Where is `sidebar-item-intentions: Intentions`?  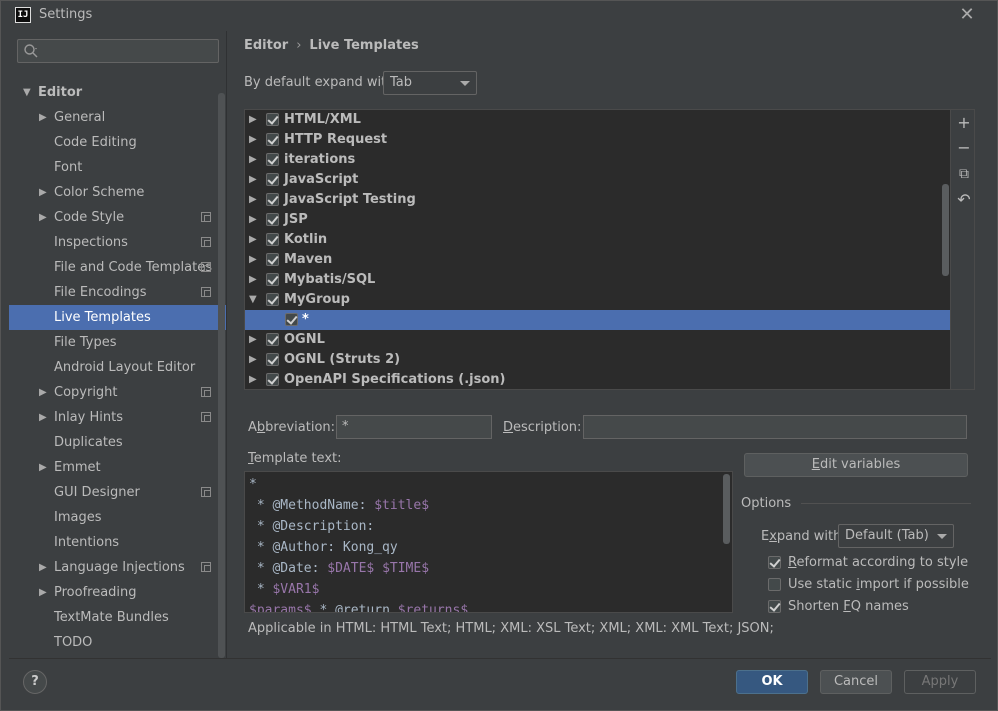
sidebar-item-intentions: Intentions is located at coordinates (117, 542).